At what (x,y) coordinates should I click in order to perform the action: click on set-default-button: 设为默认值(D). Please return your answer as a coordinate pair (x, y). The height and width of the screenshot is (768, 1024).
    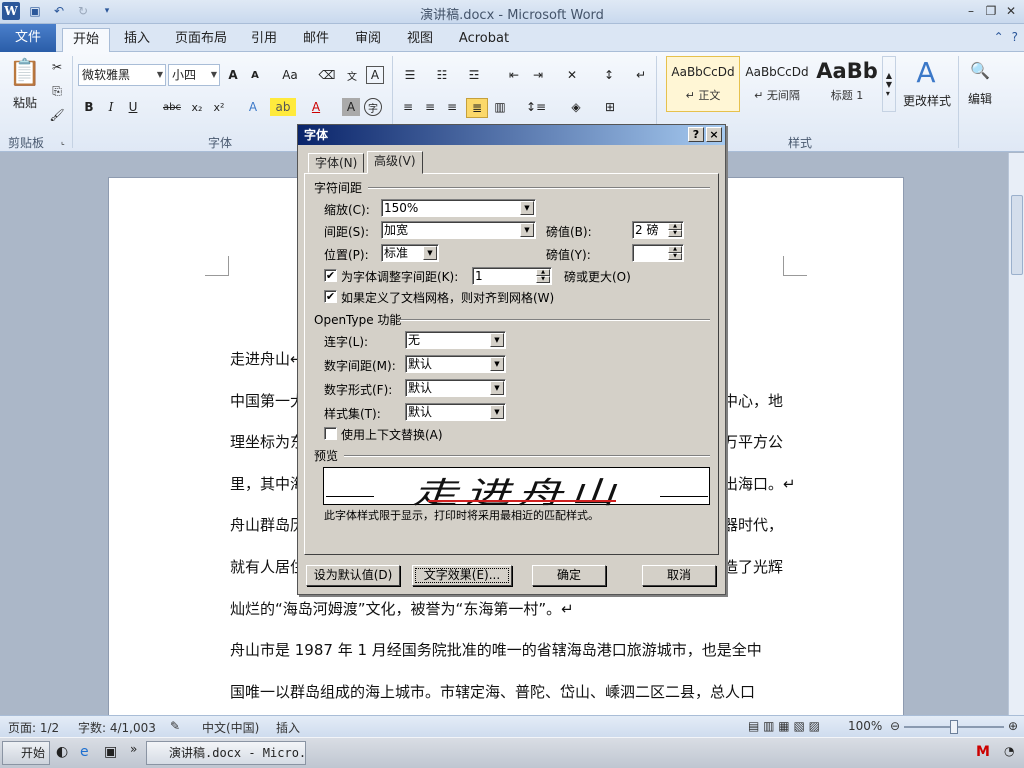
    Looking at the image, I should click on (353, 575).